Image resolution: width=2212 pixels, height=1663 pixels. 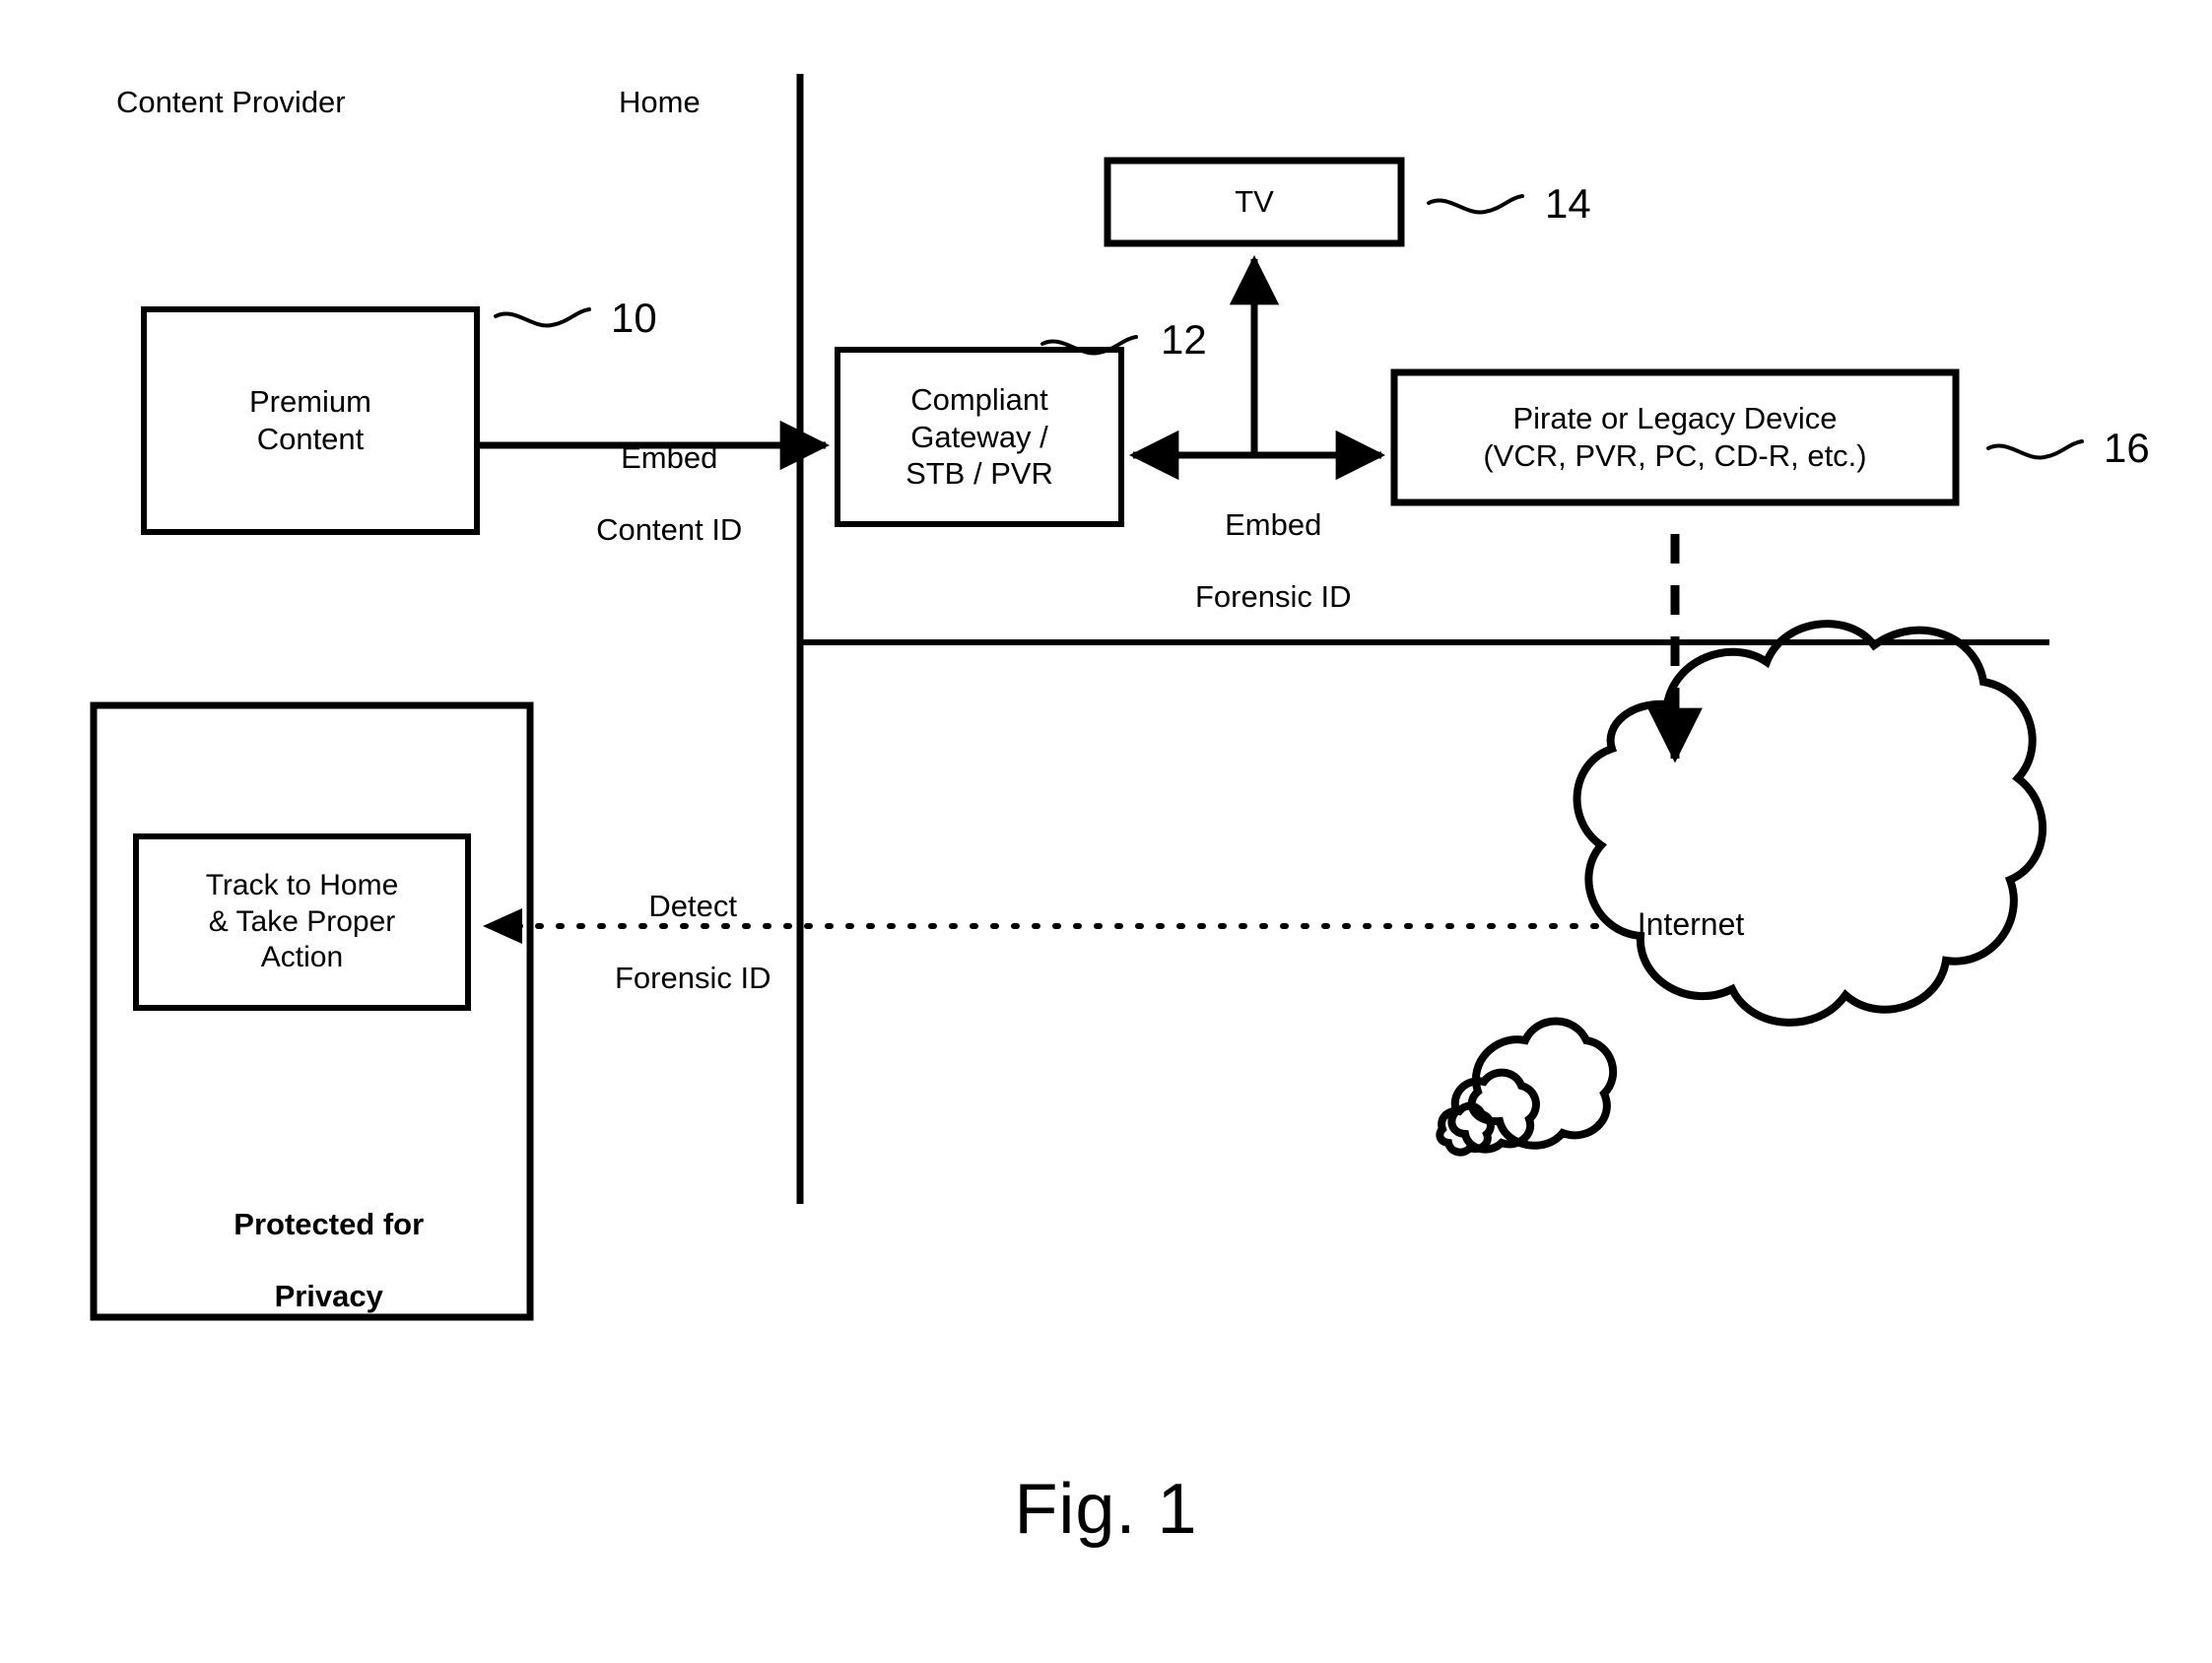 I want to click on figure-caption: Fig. 1, so click(x=1106, y=1510).